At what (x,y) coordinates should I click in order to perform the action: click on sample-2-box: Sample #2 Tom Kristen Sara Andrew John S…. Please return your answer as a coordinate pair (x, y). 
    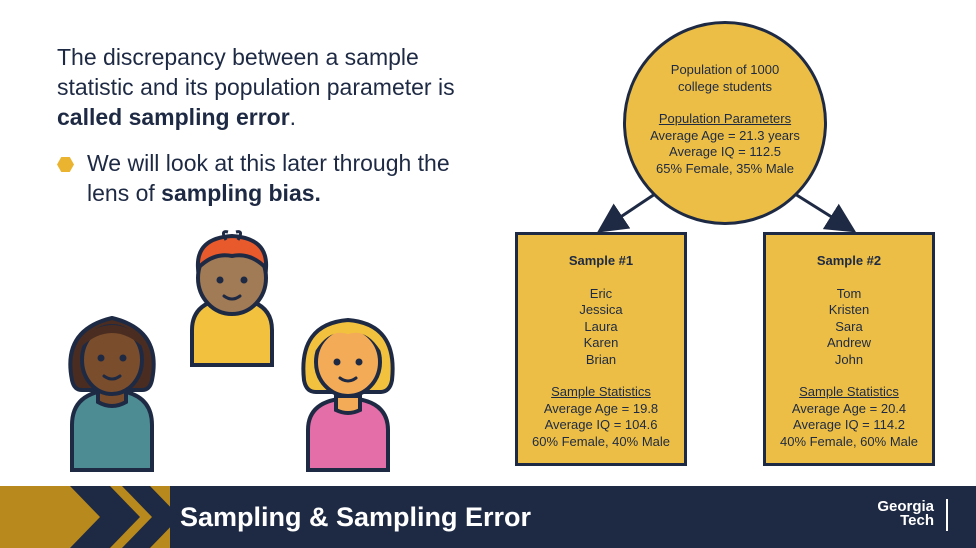
    Looking at the image, I should click on (849, 349).